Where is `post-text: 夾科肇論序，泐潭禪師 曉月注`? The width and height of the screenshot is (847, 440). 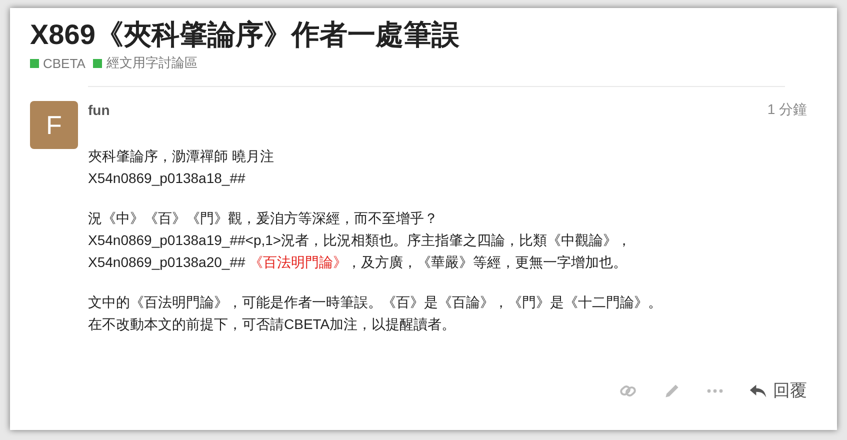
post-text: 夾科肇論序，泐潭禪師 曉月注 is located at coordinates (181, 156).